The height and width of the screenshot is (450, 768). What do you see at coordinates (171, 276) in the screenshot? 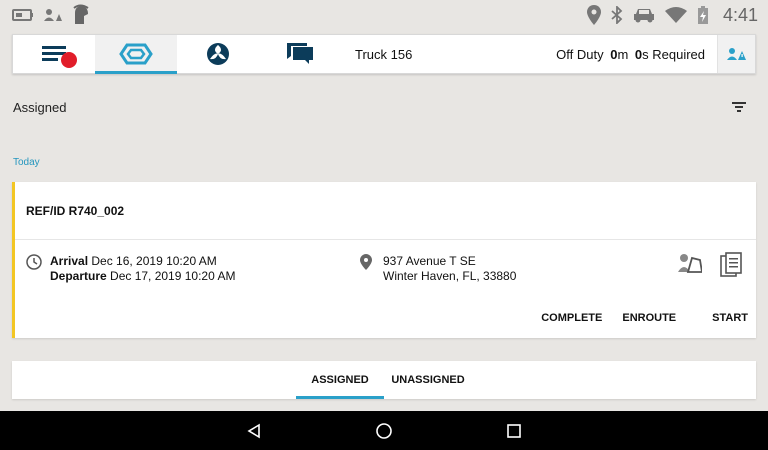
I see `departure-value: Dec 17, 2019 10:20 AM` at bounding box center [171, 276].